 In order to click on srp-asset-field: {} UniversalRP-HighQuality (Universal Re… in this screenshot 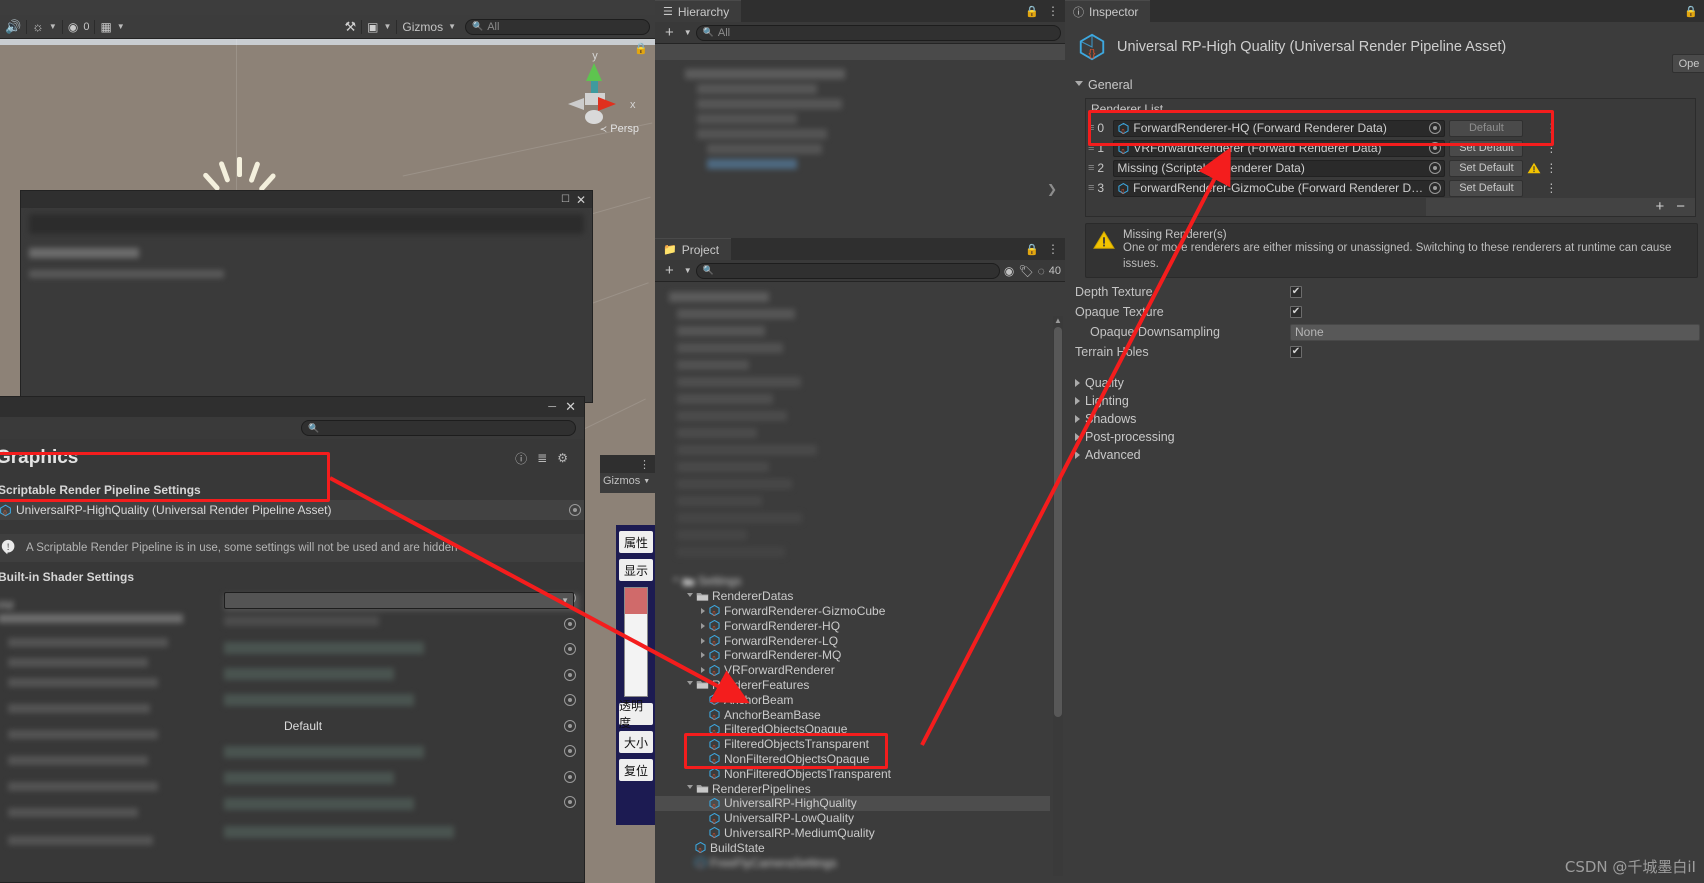, I will do `click(292, 510)`.